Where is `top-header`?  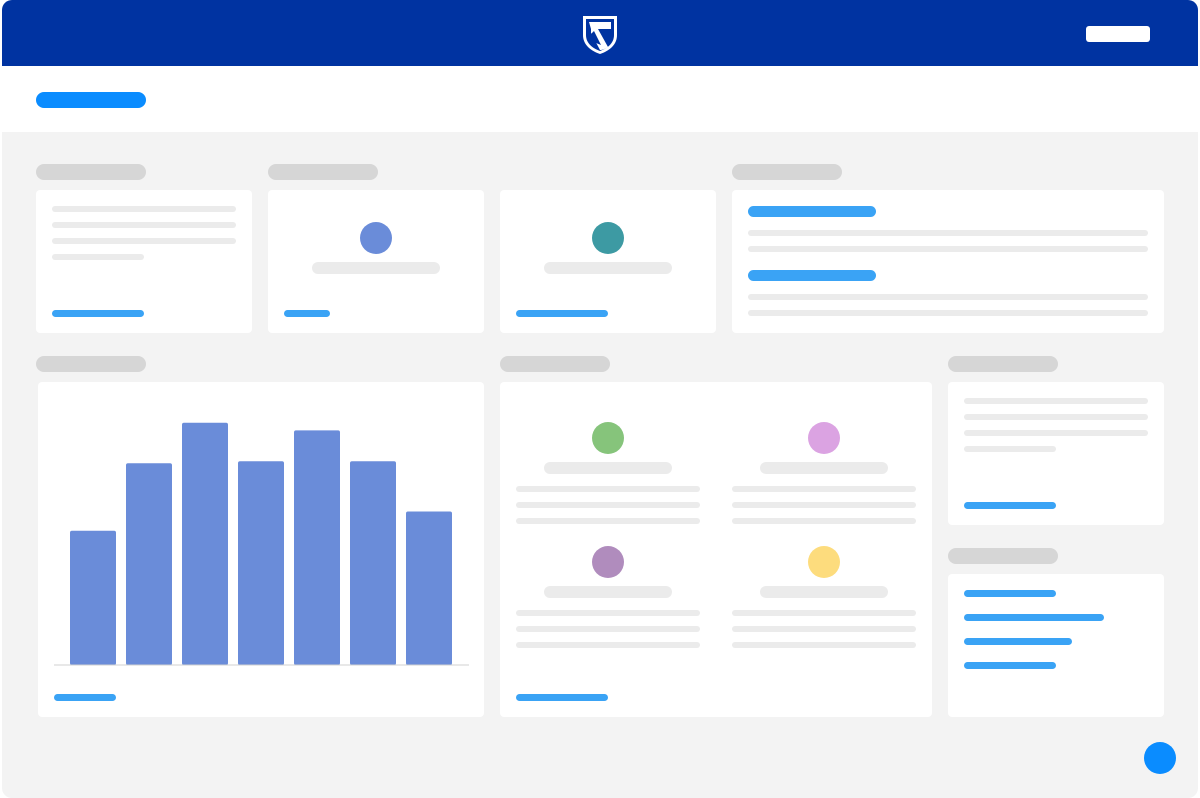 top-header is located at coordinates (600, 33).